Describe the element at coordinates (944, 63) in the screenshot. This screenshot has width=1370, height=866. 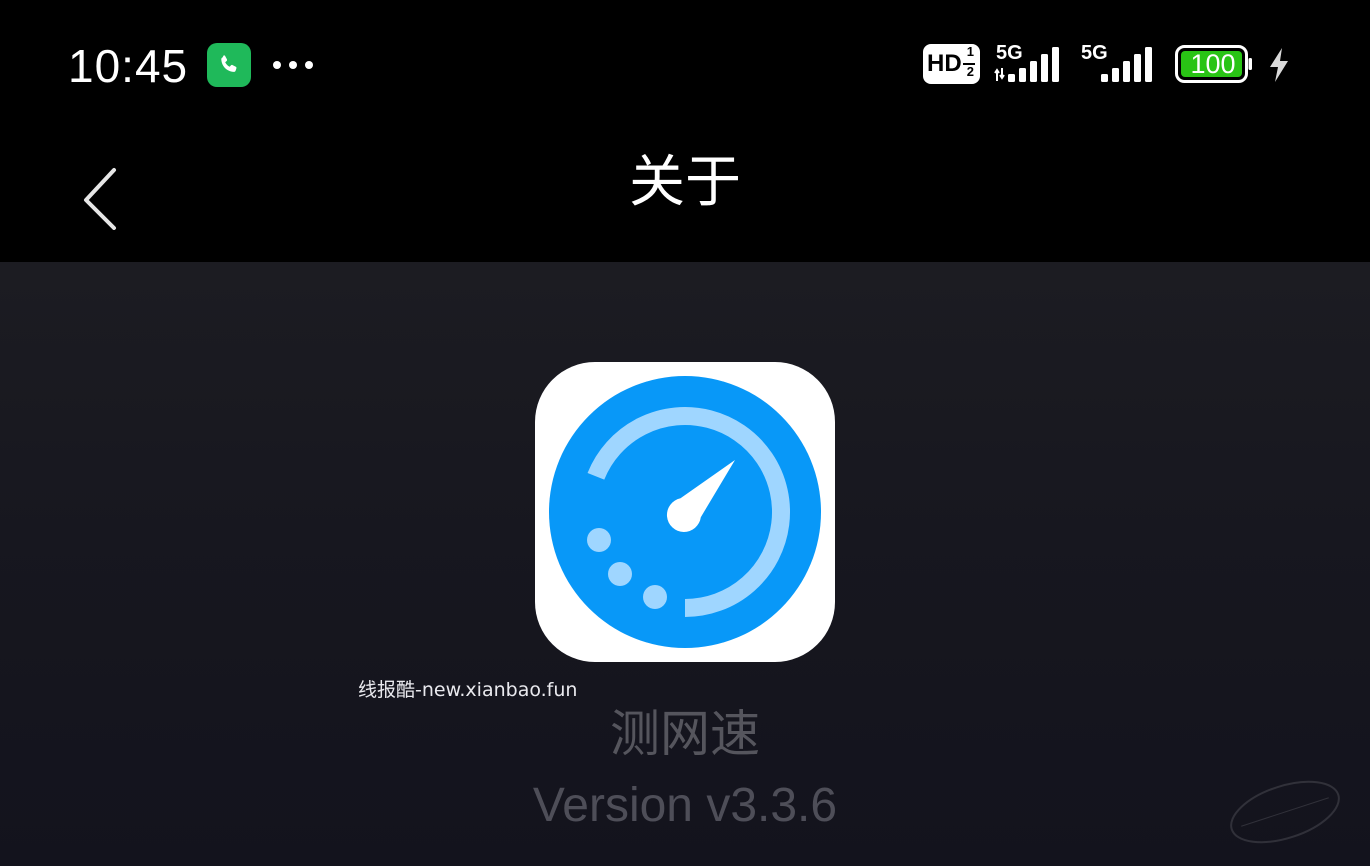
I see `hd-label: HD` at that location.